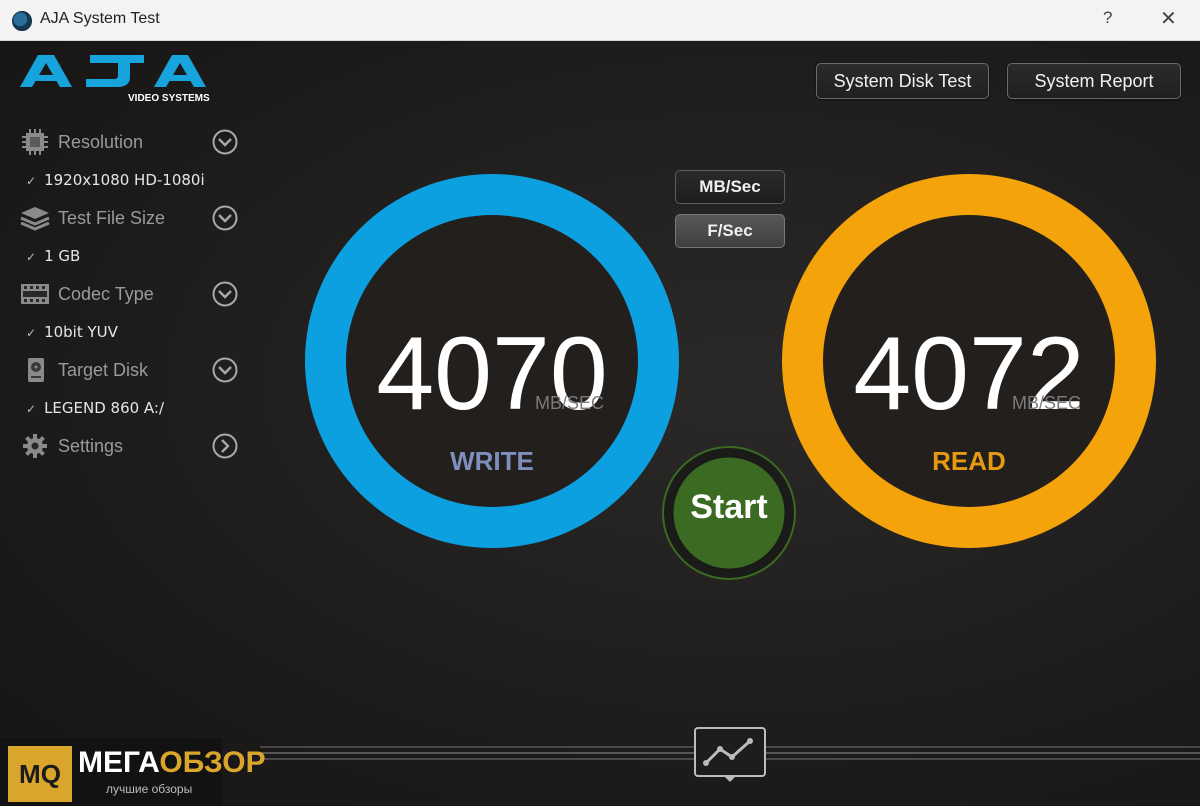 This screenshot has width=1200, height=806. Describe the element at coordinates (730, 231) in the screenshot. I see `f-sec-button: F/Sec` at that location.